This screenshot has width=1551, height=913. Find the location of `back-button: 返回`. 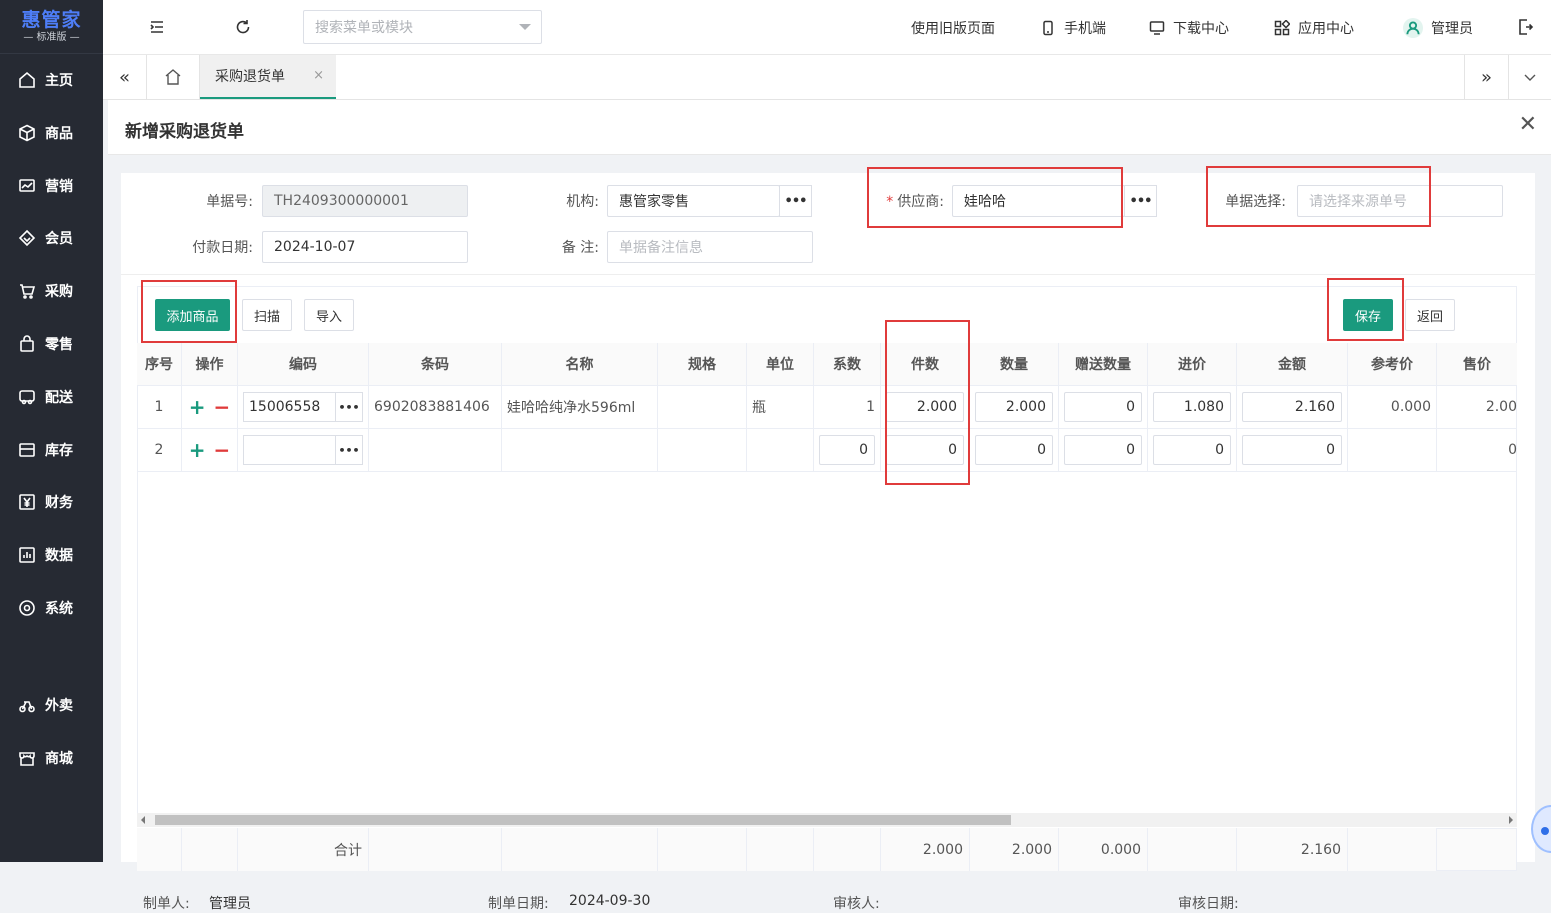

back-button: 返回 is located at coordinates (1430, 315).